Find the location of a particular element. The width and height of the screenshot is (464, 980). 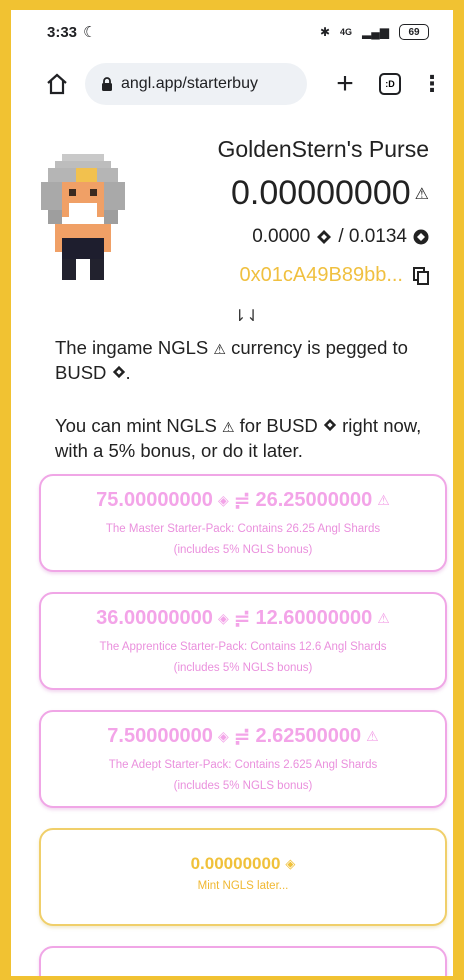

pack-amount: 7.50000000 ◈ ≓ 2.62500000 ⚠ is located at coordinates (243, 736).